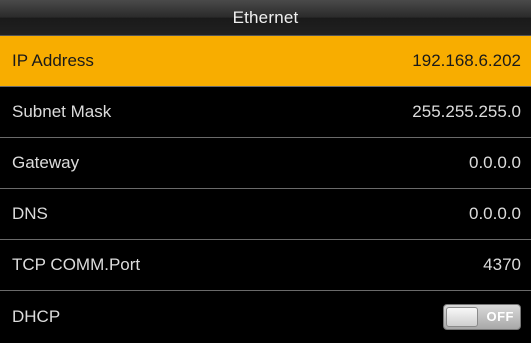  I want to click on row-label: DHCP, so click(36, 316).